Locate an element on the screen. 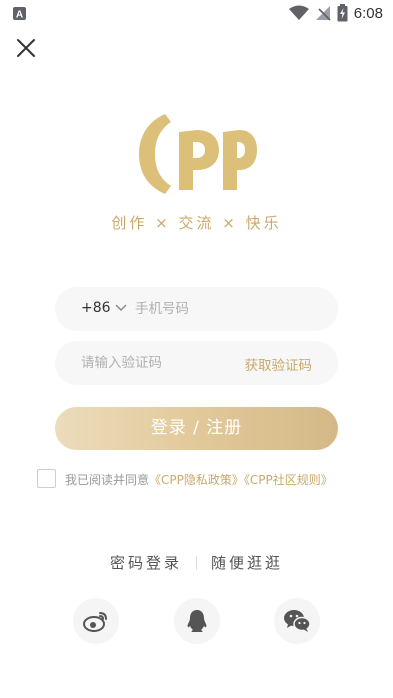 This screenshot has width=393, height=698. wechat-login-button is located at coordinates (297, 621).